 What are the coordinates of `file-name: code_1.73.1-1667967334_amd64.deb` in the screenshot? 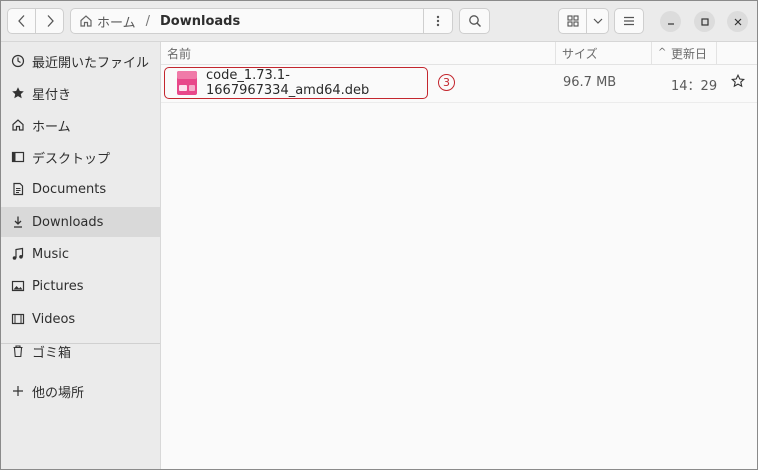 It's located at (288, 83).